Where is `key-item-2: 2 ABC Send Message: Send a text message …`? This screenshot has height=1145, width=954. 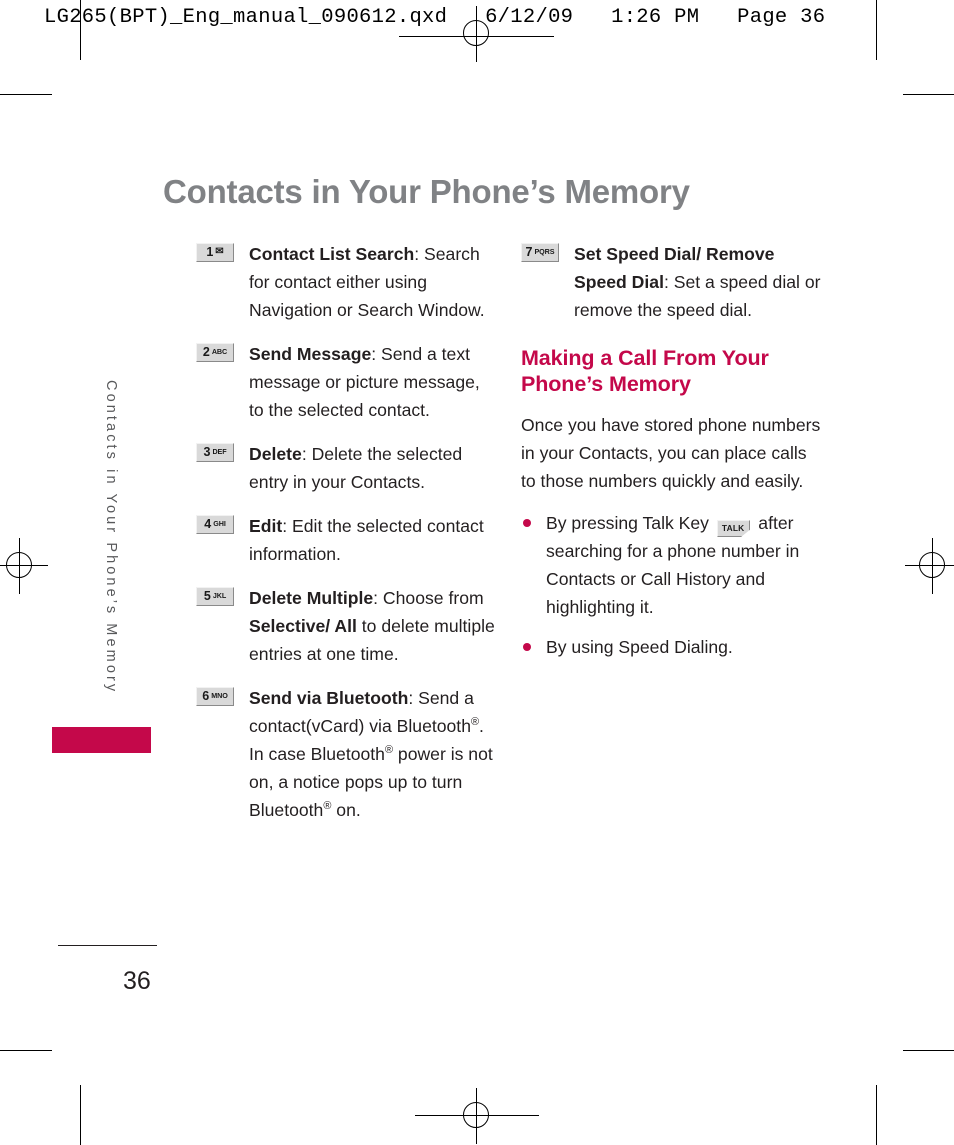 key-item-2: 2 ABC Send Message: Send a text message … is located at coordinates (346, 382).